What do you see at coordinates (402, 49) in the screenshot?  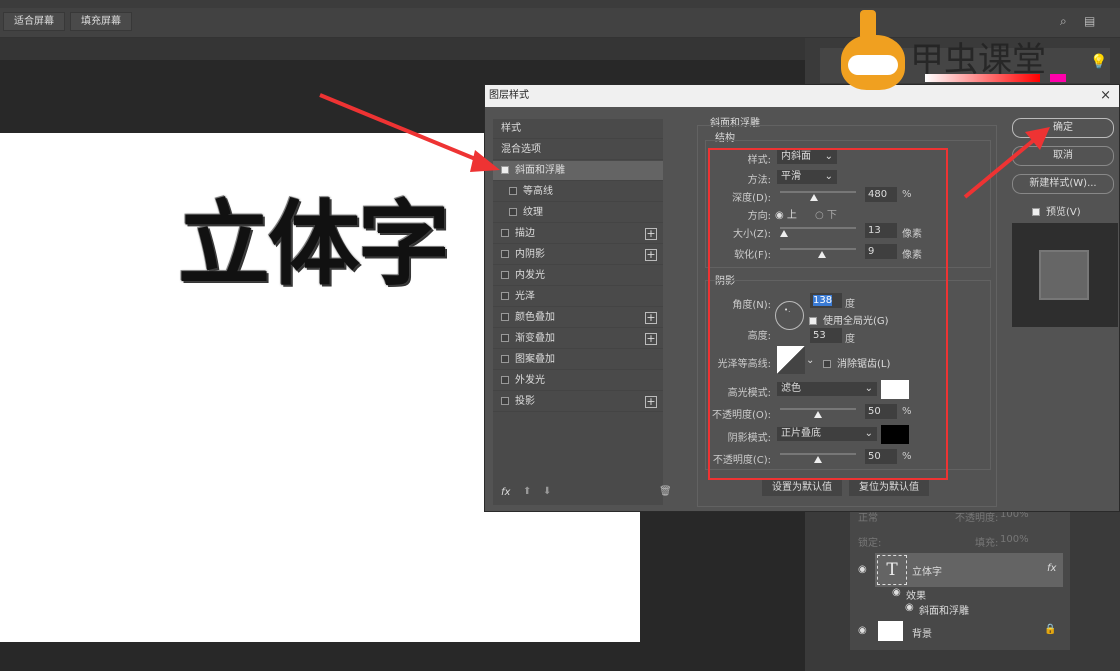 I see `document-tab-strip` at bounding box center [402, 49].